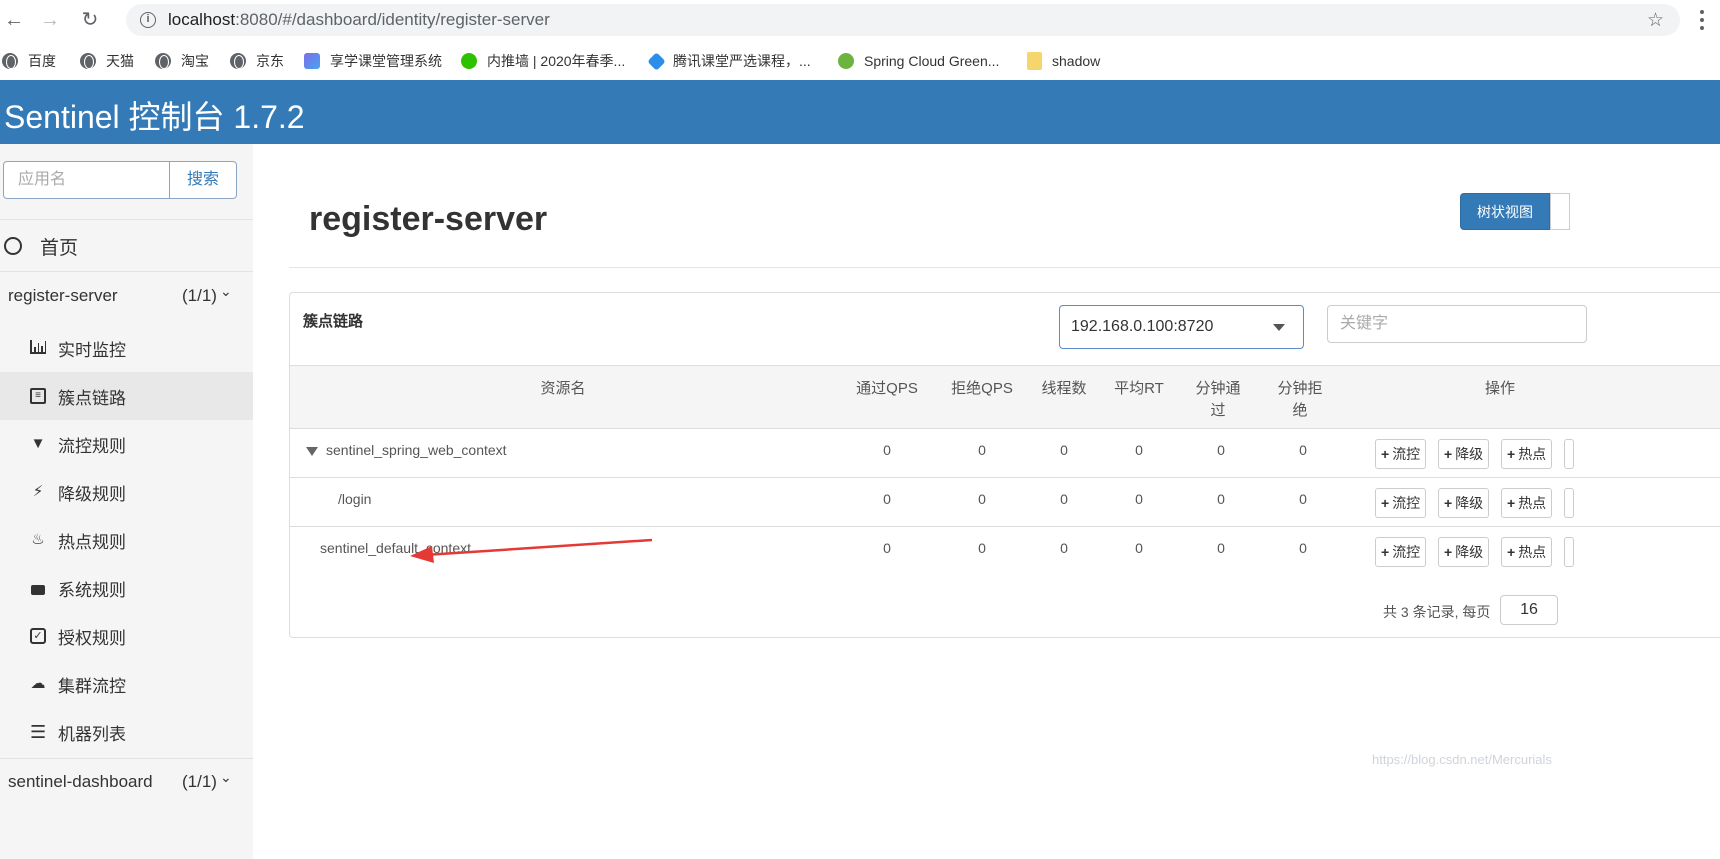  Describe the element at coordinates (126, 684) in the screenshot. I see `sidebar-item-cluster-flow: ☁︎ 集群流控` at that location.